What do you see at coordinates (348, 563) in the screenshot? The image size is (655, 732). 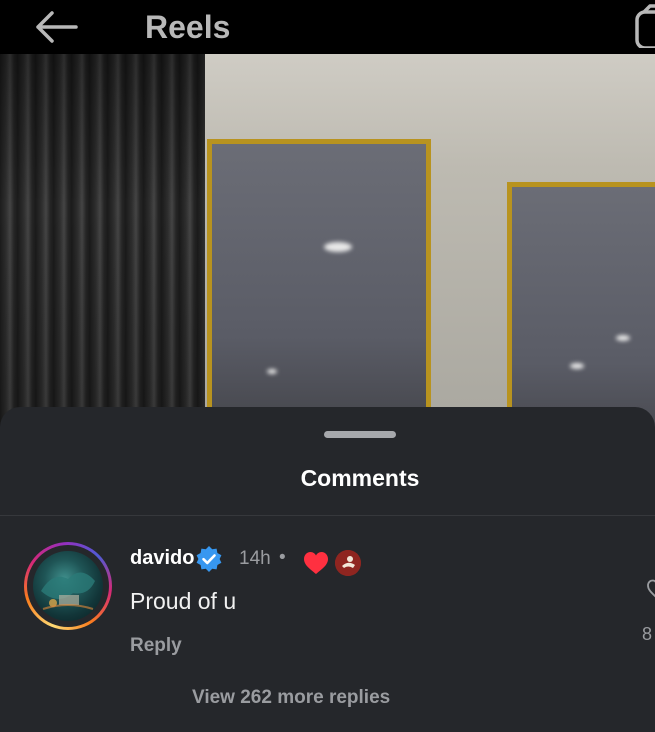 I see `creator-mini-avatar` at bounding box center [348, 563].